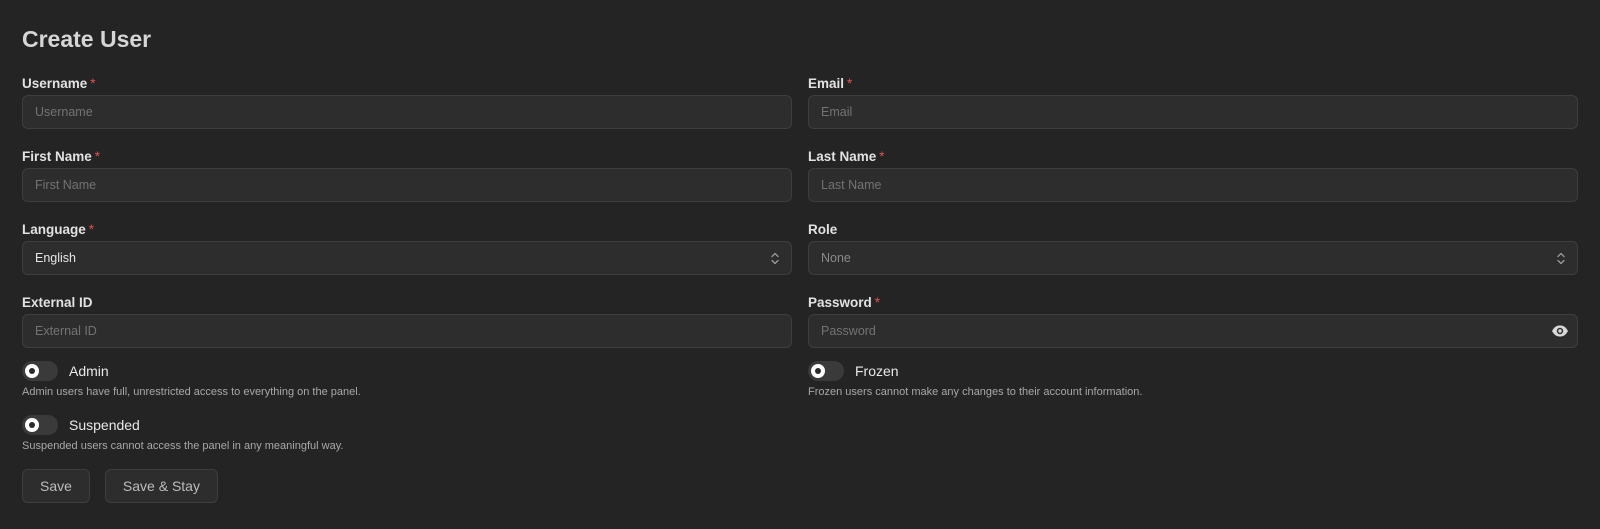  I want to click on last-name-field-group: Last Name *, so click(1193, 183).